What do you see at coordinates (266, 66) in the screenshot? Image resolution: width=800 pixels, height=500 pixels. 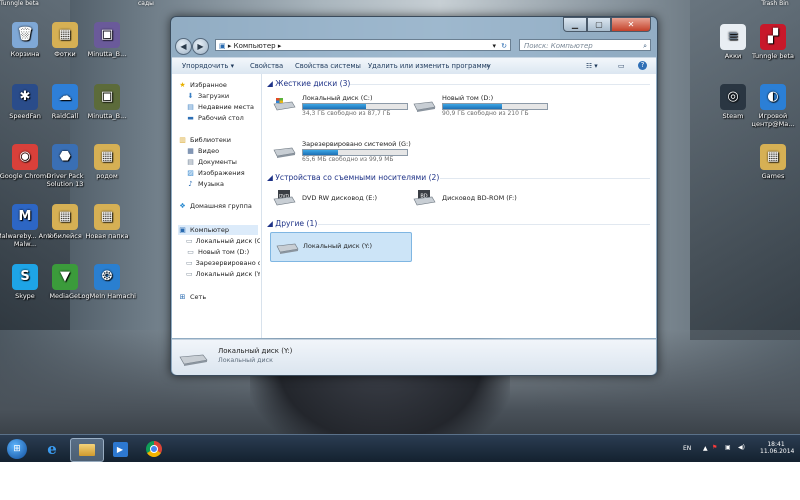 I see `properties-button: Свойства` at bounding box center [266, 66].